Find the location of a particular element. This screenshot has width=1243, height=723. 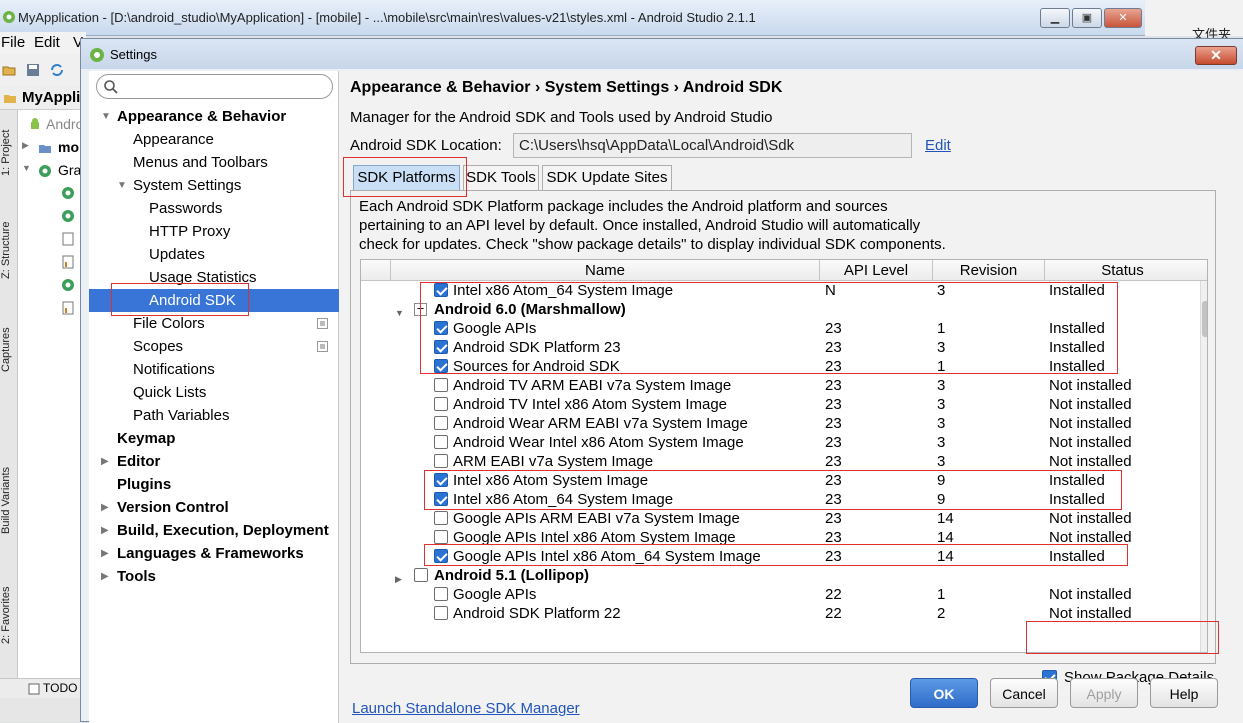

save-icon is located at coordinates (33, 70).